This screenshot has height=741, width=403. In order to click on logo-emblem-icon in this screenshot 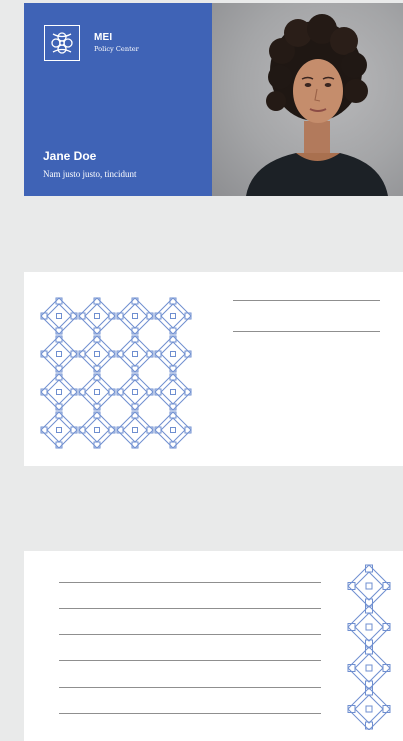, I will do `click(62, 43)`.